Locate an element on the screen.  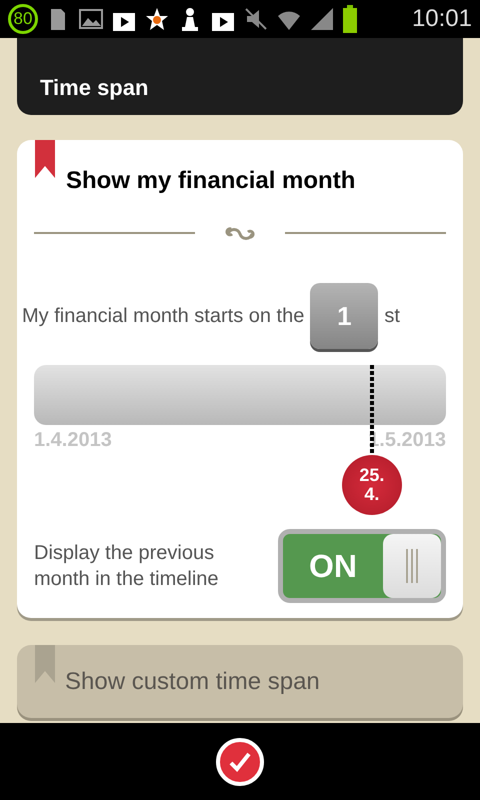
ordinal-suffix: st is located at coordinates (392, 316).